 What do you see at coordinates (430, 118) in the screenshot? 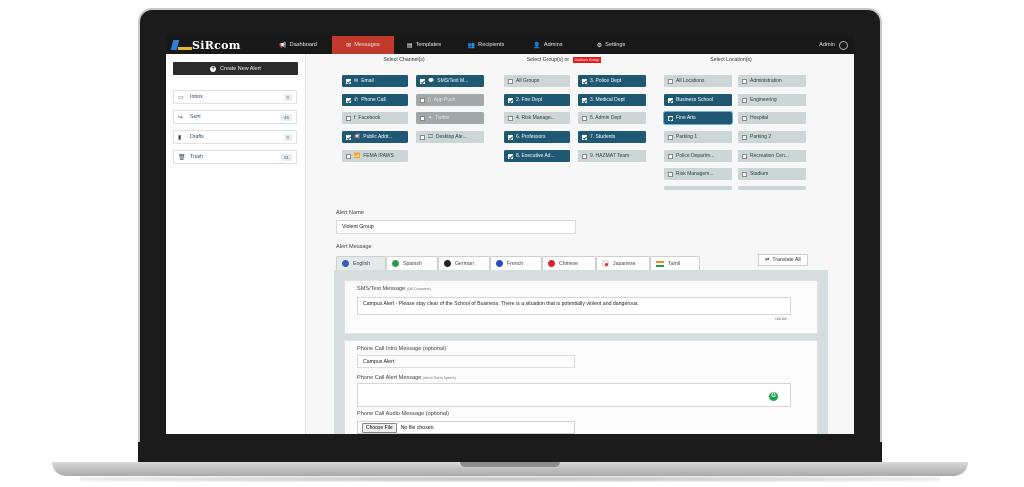
I see `twitter-icon: ✦` at bounding box center [430, 118].